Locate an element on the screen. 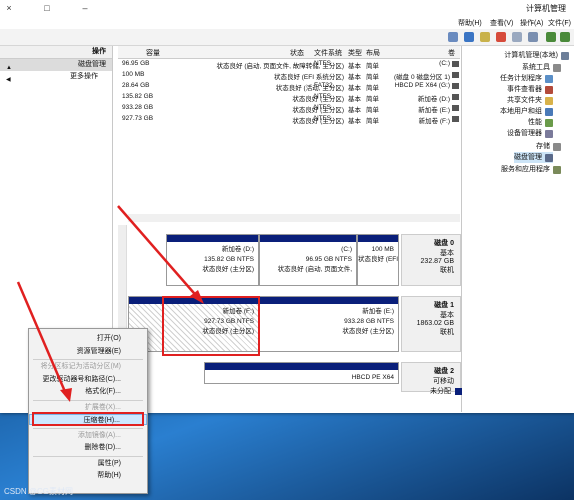 The image size is (574, 500). watermark: CSDN @CG素材网 is located at coordinates (39, 491).